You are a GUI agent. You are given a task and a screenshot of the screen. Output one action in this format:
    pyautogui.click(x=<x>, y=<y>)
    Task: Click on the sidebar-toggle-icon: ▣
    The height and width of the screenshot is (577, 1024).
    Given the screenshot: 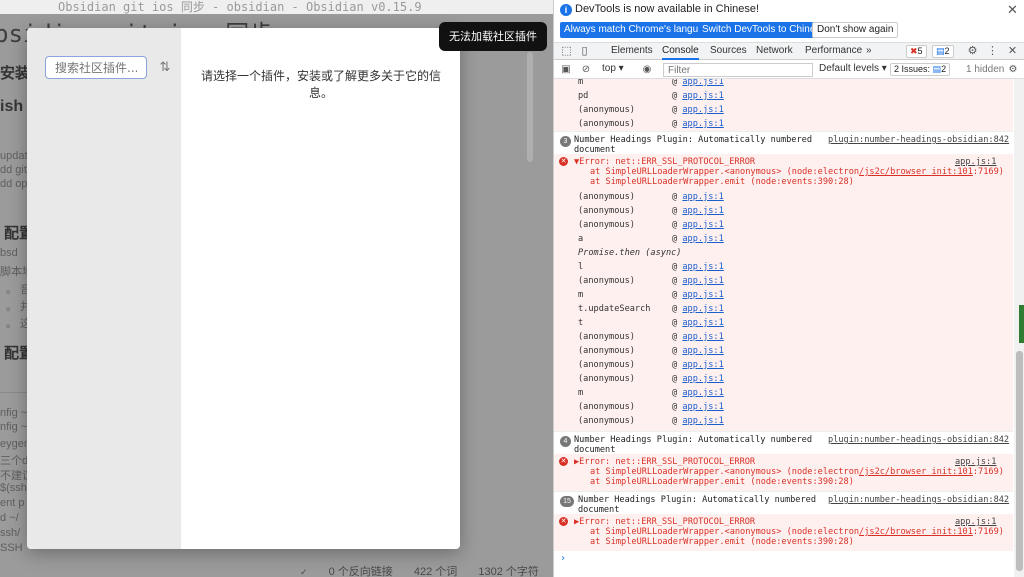 What is the action you would take?
    pyautogui.click(x=566, y=70)
    